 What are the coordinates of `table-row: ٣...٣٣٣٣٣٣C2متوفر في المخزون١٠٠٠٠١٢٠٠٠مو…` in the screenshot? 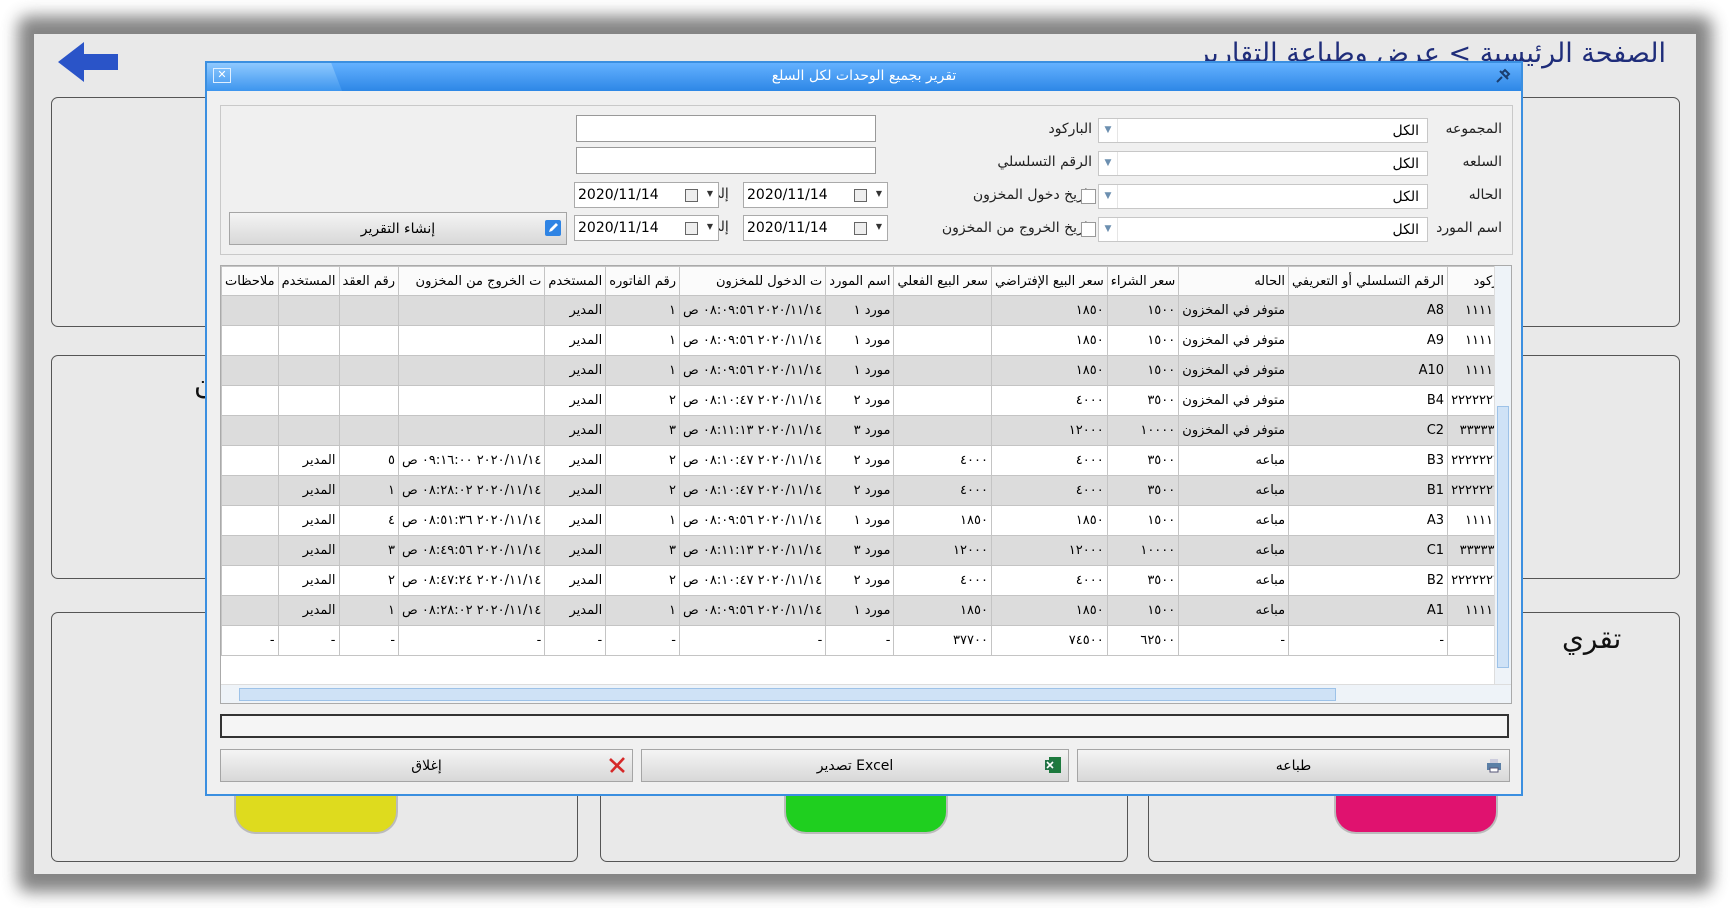 It's located at (866, 430).